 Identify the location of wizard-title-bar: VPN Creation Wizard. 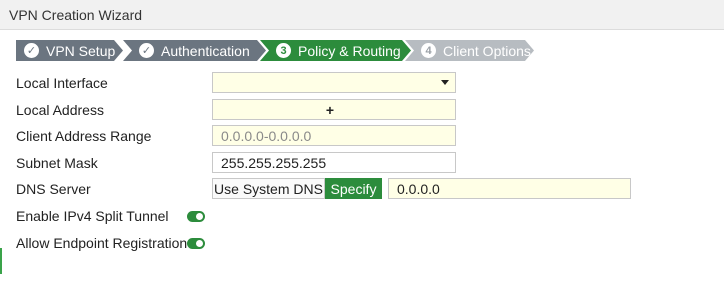
(362, 15).